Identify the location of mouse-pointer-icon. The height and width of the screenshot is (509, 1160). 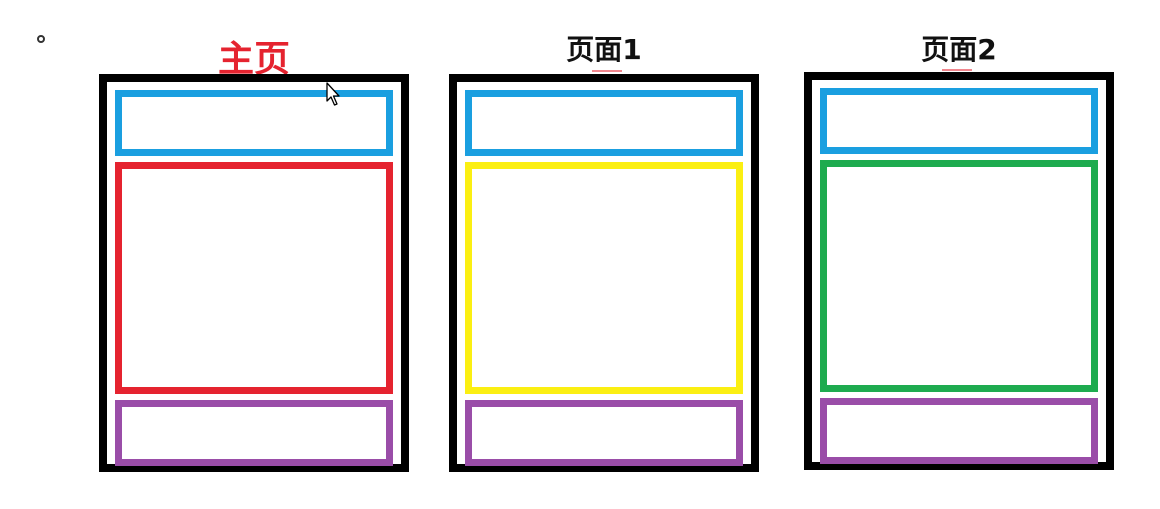
(333, 94).